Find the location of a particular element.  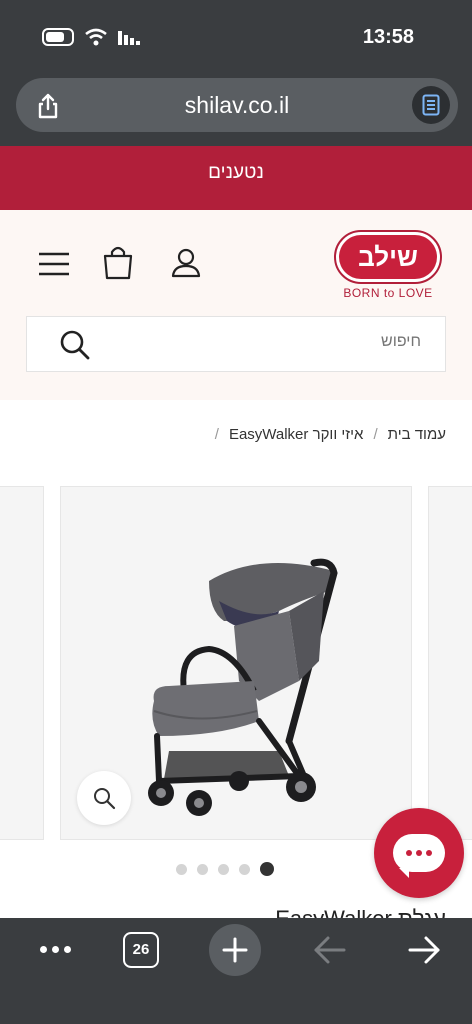

status-time: 13:58 is located at coordinates (388, 37).